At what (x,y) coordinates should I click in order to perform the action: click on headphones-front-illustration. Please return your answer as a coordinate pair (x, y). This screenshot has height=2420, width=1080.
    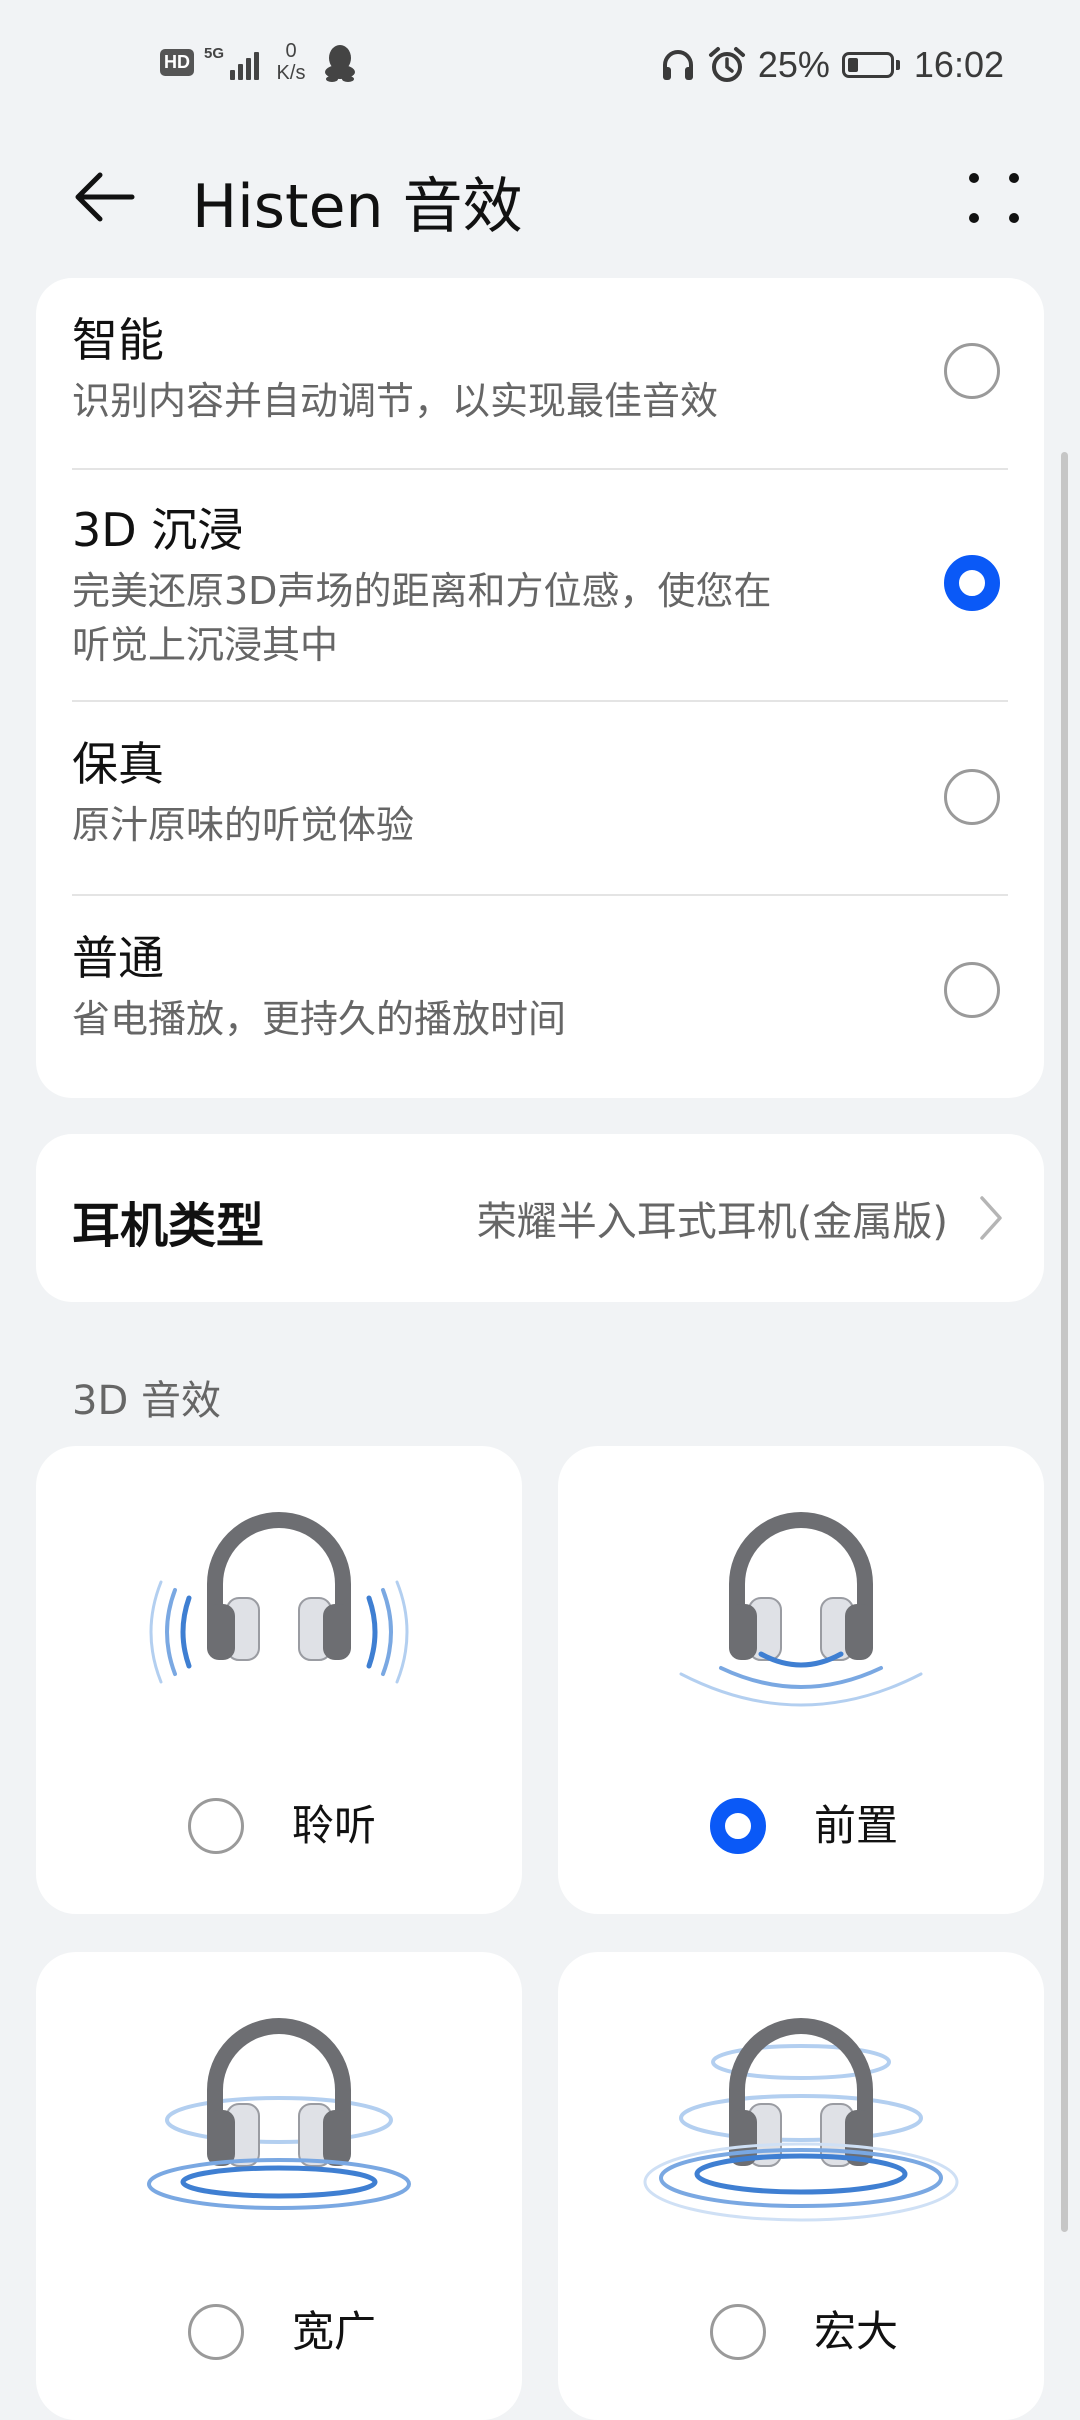
    Looking at the image, I should click on (801, 1609).